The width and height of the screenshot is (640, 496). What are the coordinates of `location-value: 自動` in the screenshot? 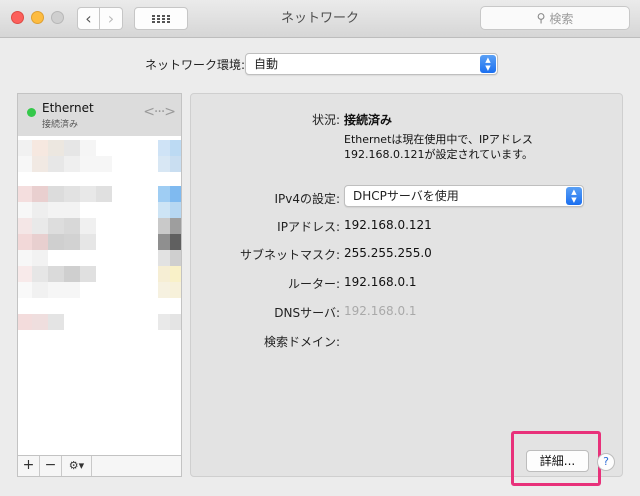 It's located at (266, 64).